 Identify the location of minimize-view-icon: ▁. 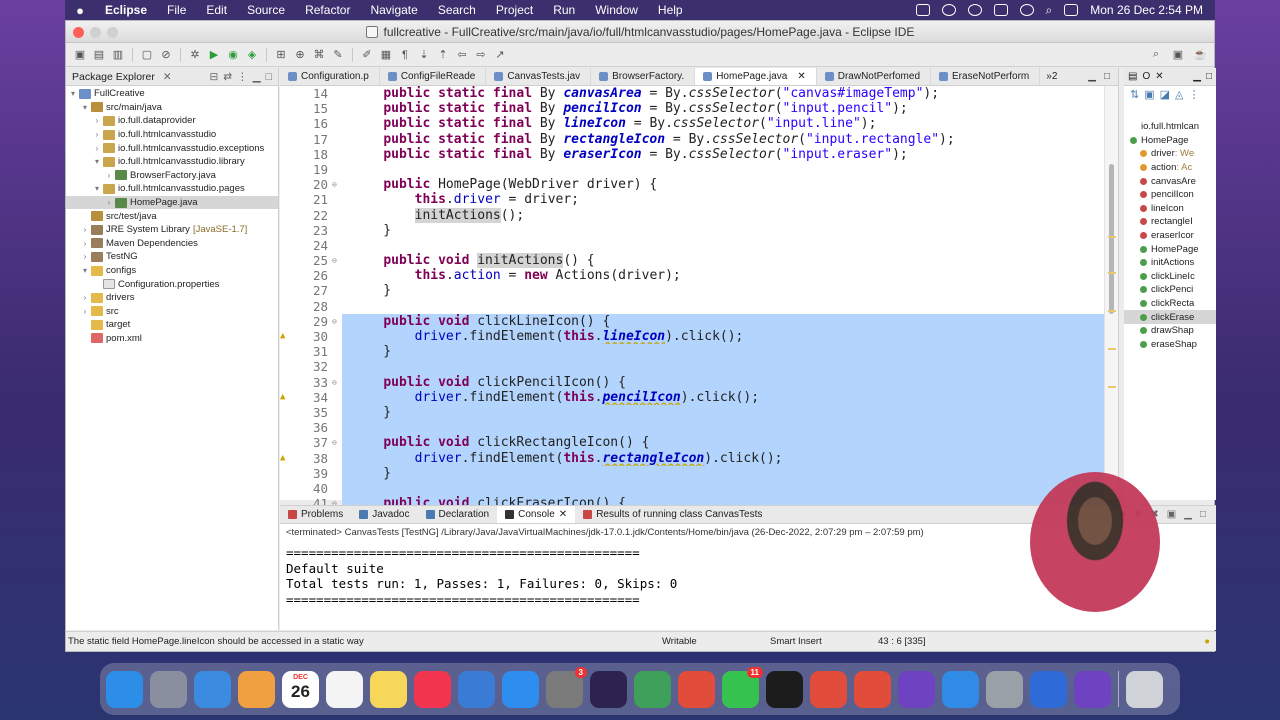
(1197, 76).